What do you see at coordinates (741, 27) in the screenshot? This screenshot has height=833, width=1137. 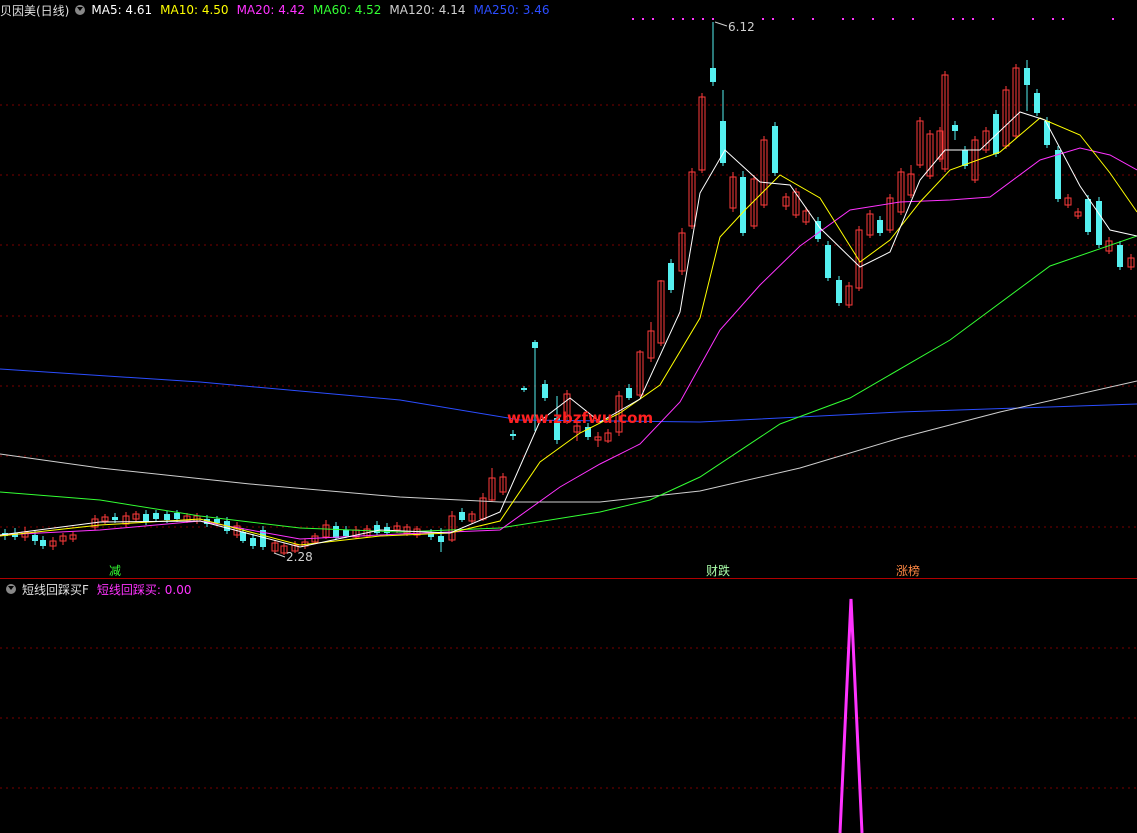 I see `high-label: 6.12` at bounding box center [741, 27].